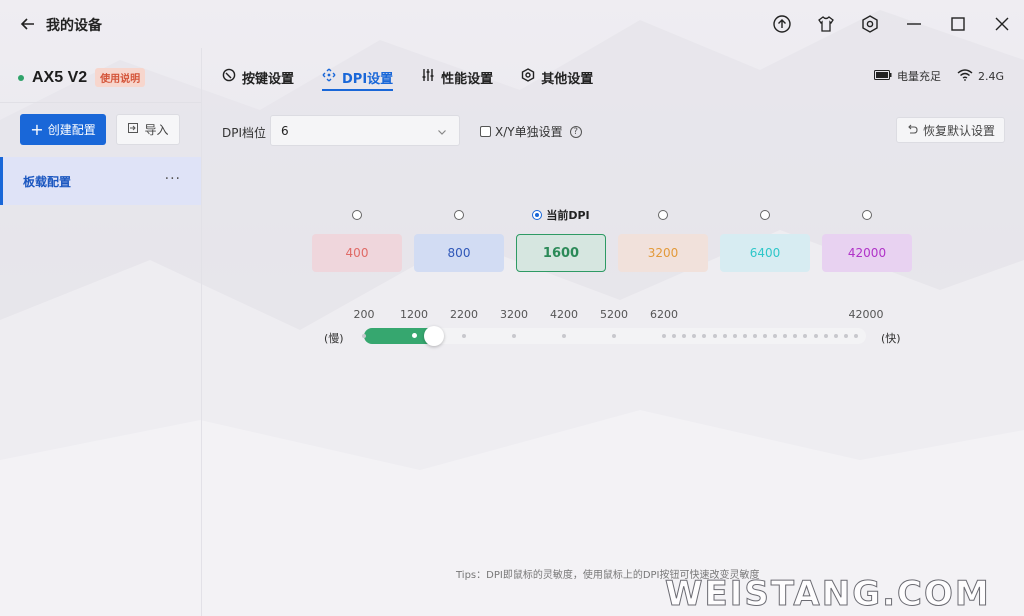 The height and width of the screenshot is (616, 1024). What do you see at coordinates (133, 129) in the screenshot?
I see `import-icon` at bounding box center [133, 129].